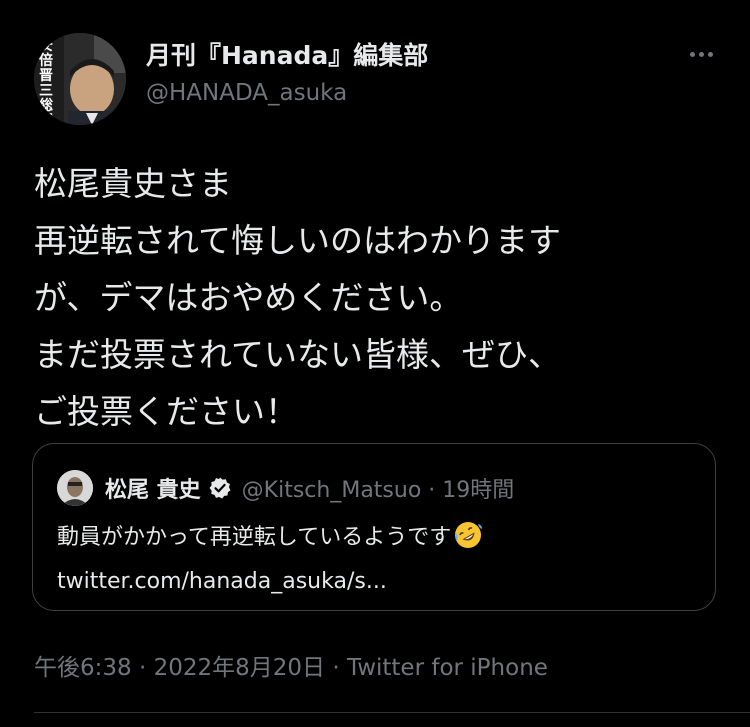 This screenshot has height=727, width=750. I want to click on quoted-author-avatar, so click(75, 488).